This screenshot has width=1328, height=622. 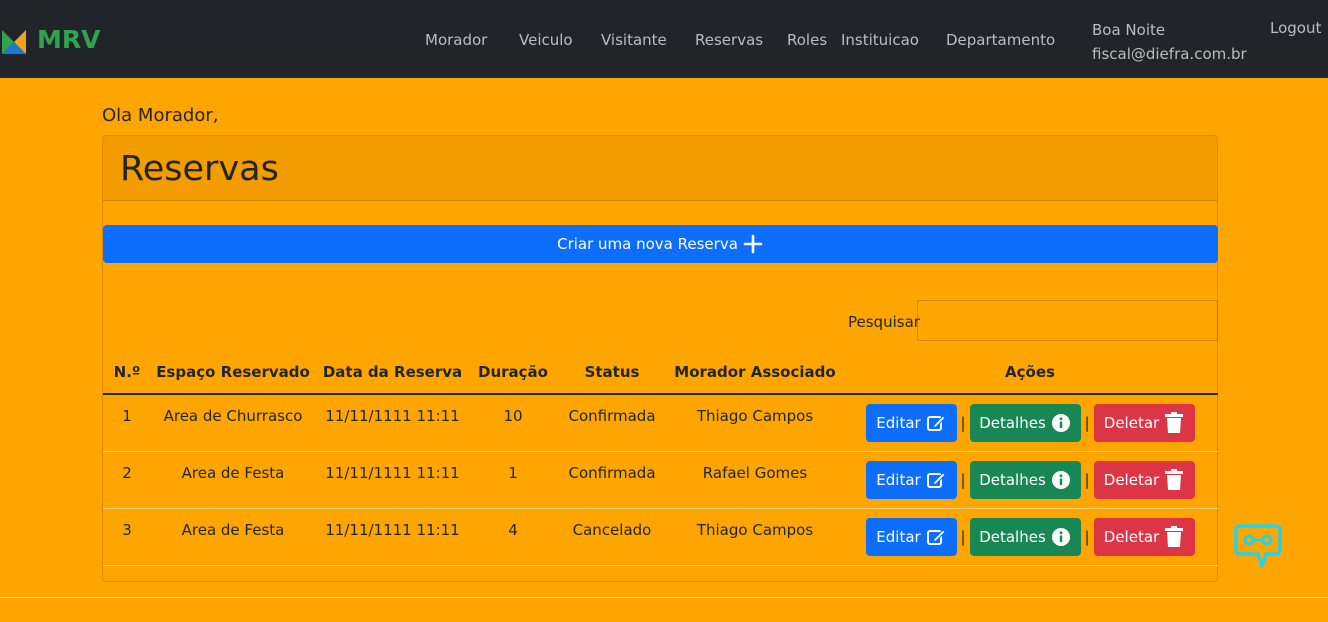 What do you see at coordinates (880, 40) in the screenshot?
I see `nav-instituicao: Instituicao` at bounding box center [880, 40].